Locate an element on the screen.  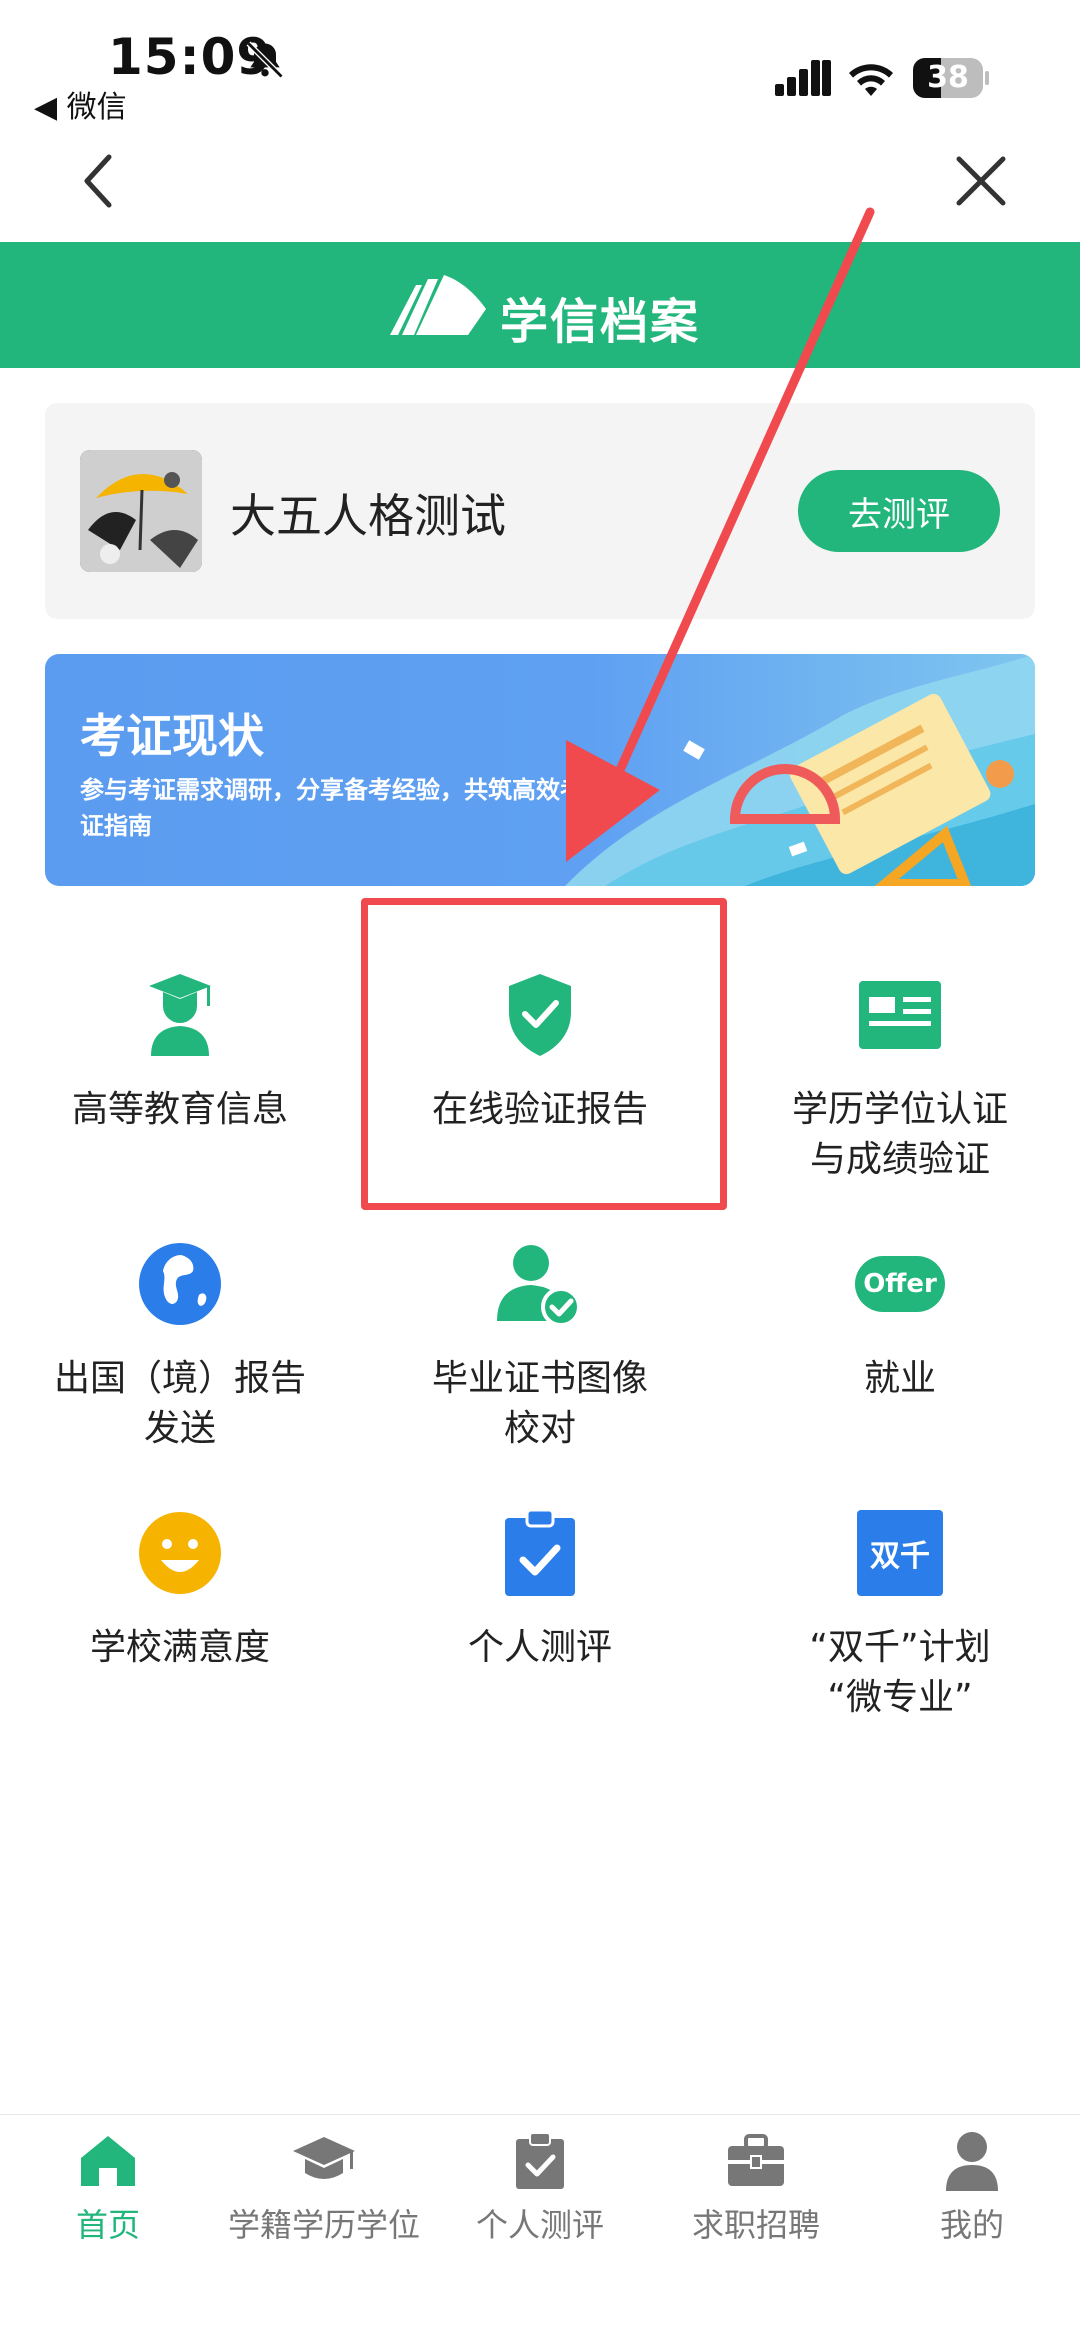
grid-item-school-satisfaction: 学校满意度 is located at coordinates (180, 1588).